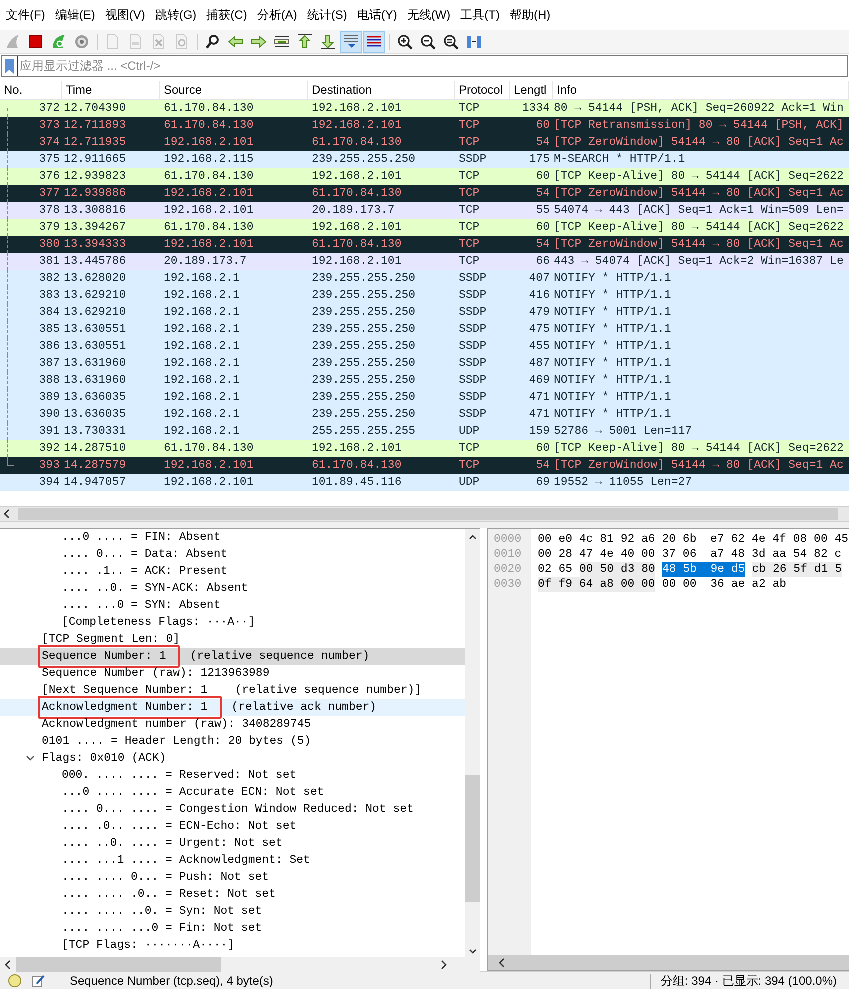 The image size is (849, 989). What do you see at coordinates (327, 15) in the screenshot?
I see `menu-item: 统计(S)` at bounding box center [327, 15].